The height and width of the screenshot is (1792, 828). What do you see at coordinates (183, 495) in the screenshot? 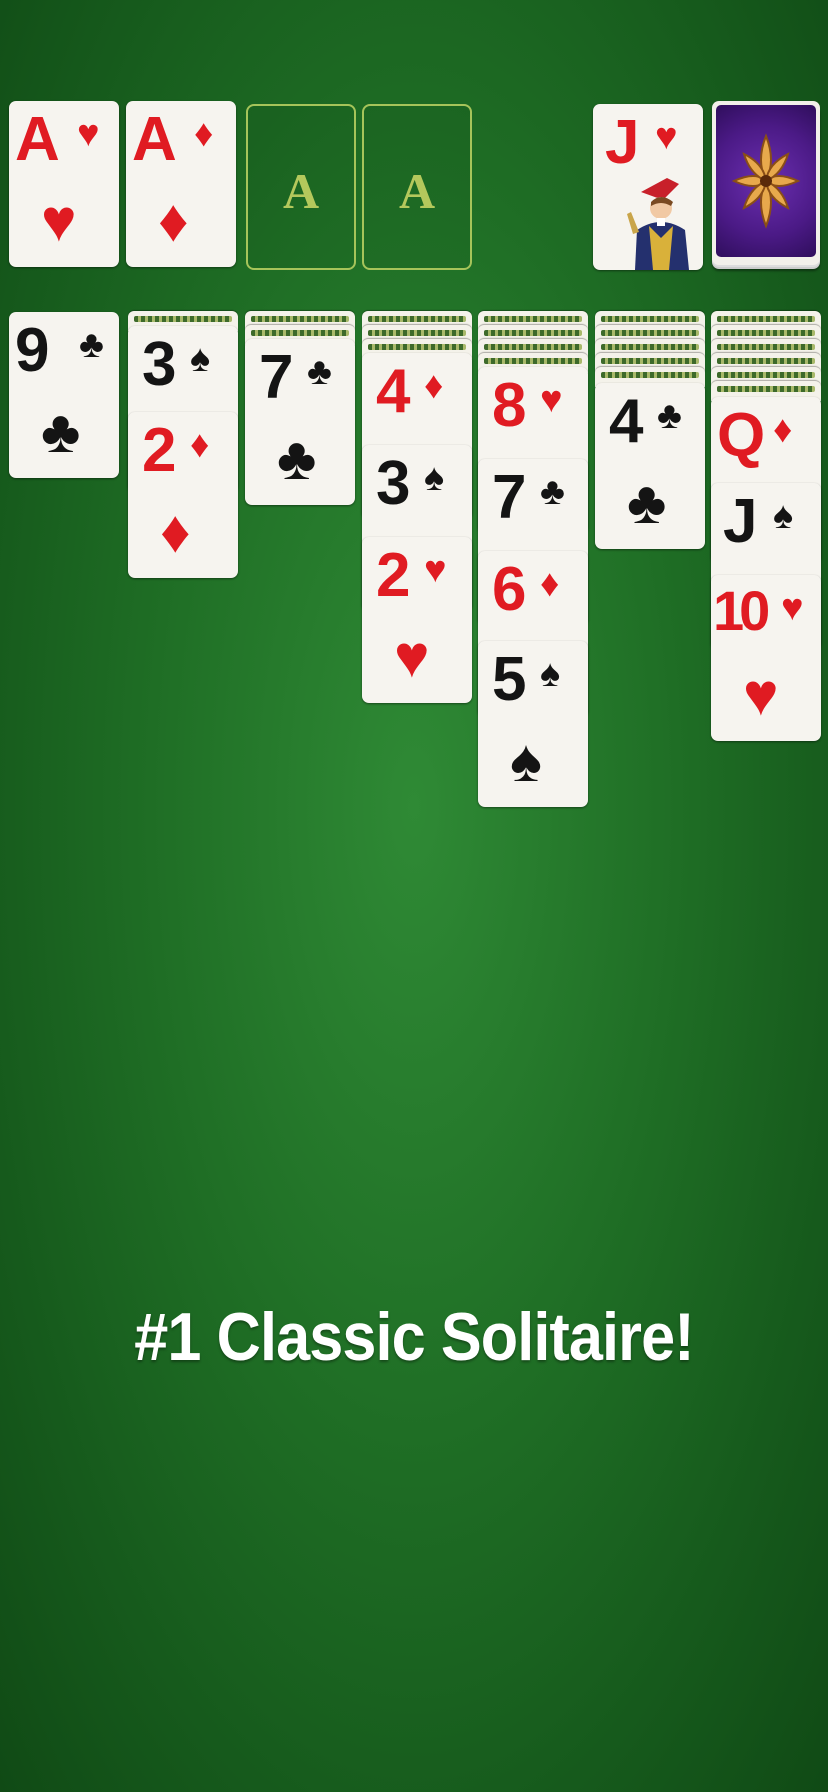
I see `tableau-card: 2 ♦ ♦` at bounding box center [183, 495].